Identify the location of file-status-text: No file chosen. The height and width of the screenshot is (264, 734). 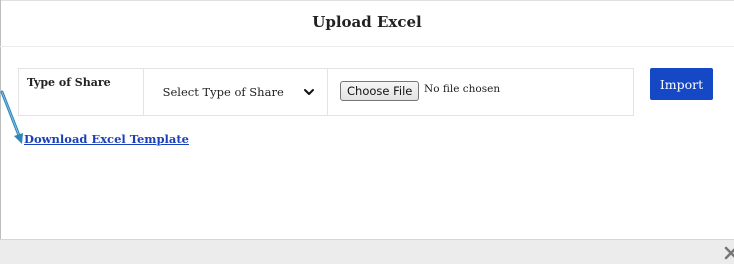
(462, 89).